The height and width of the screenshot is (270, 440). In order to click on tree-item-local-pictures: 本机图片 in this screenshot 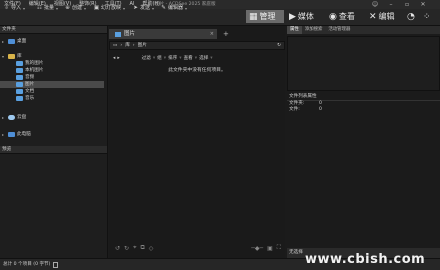, I will do `click(26, 70)`.